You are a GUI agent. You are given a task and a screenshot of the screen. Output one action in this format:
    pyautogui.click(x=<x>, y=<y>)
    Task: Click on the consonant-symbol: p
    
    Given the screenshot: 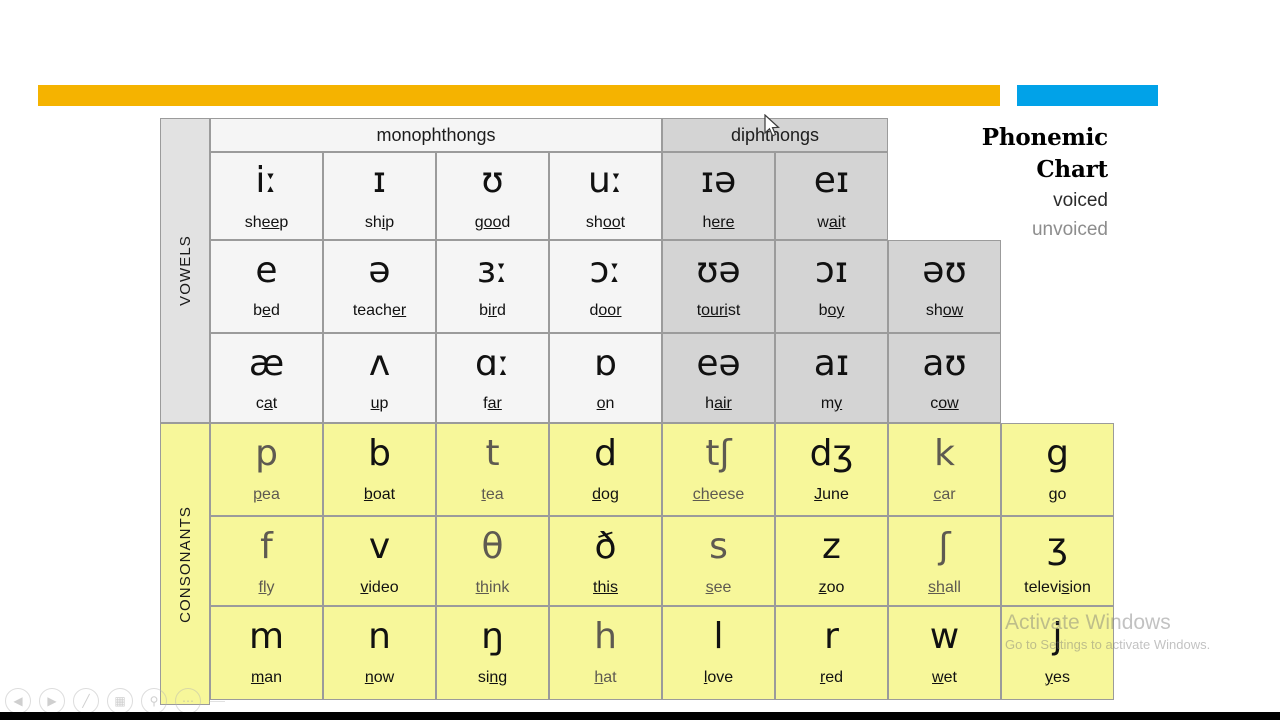 What is the action you would take?
    pyautogui.click(x=266, y=453)
    